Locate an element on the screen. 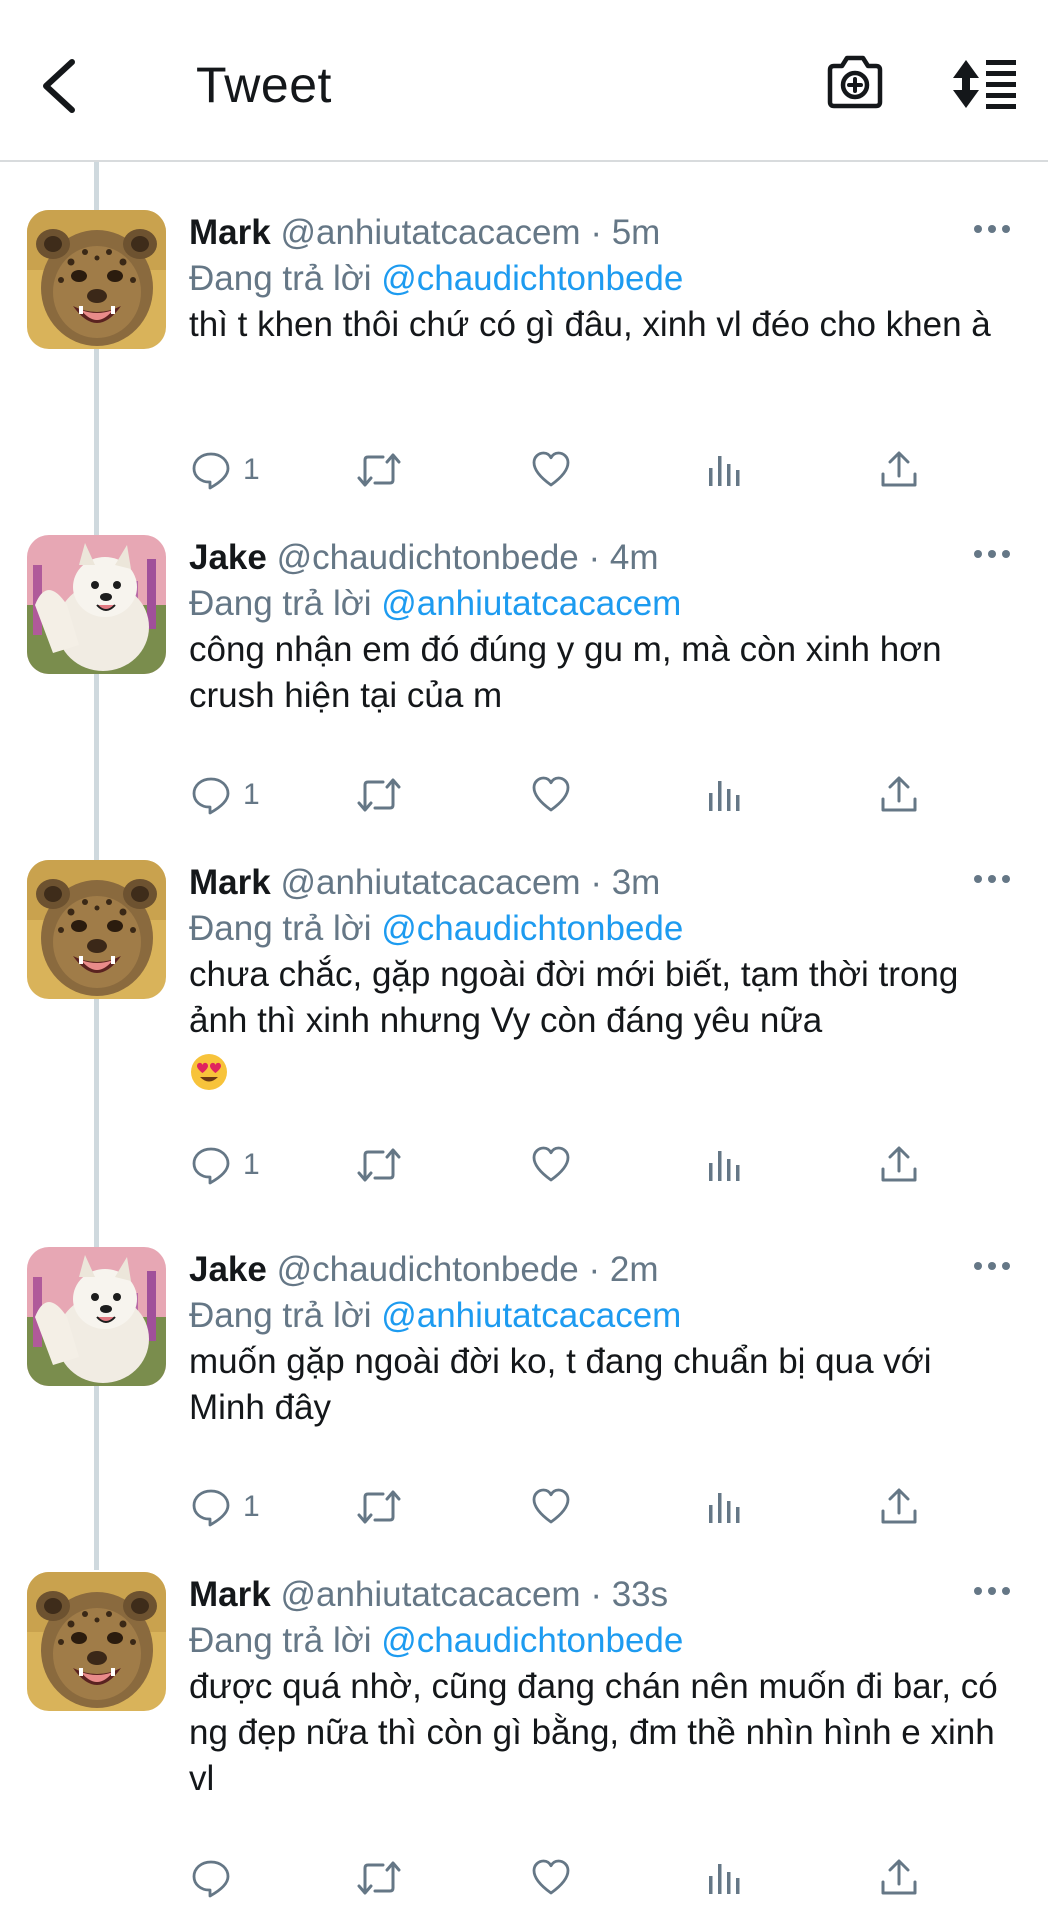 The width and height of the screenshot is (1048, 1920). heart-icon is located at coordinates (551, 795).